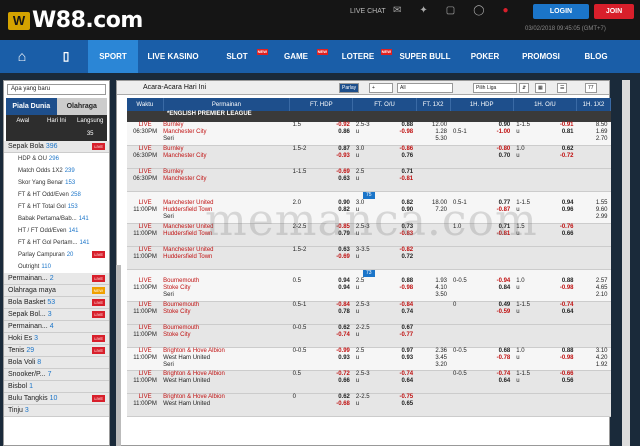 The height and width of the screenshot is (446, 640). I want to click on odds: 0.70, so click(505, 156).